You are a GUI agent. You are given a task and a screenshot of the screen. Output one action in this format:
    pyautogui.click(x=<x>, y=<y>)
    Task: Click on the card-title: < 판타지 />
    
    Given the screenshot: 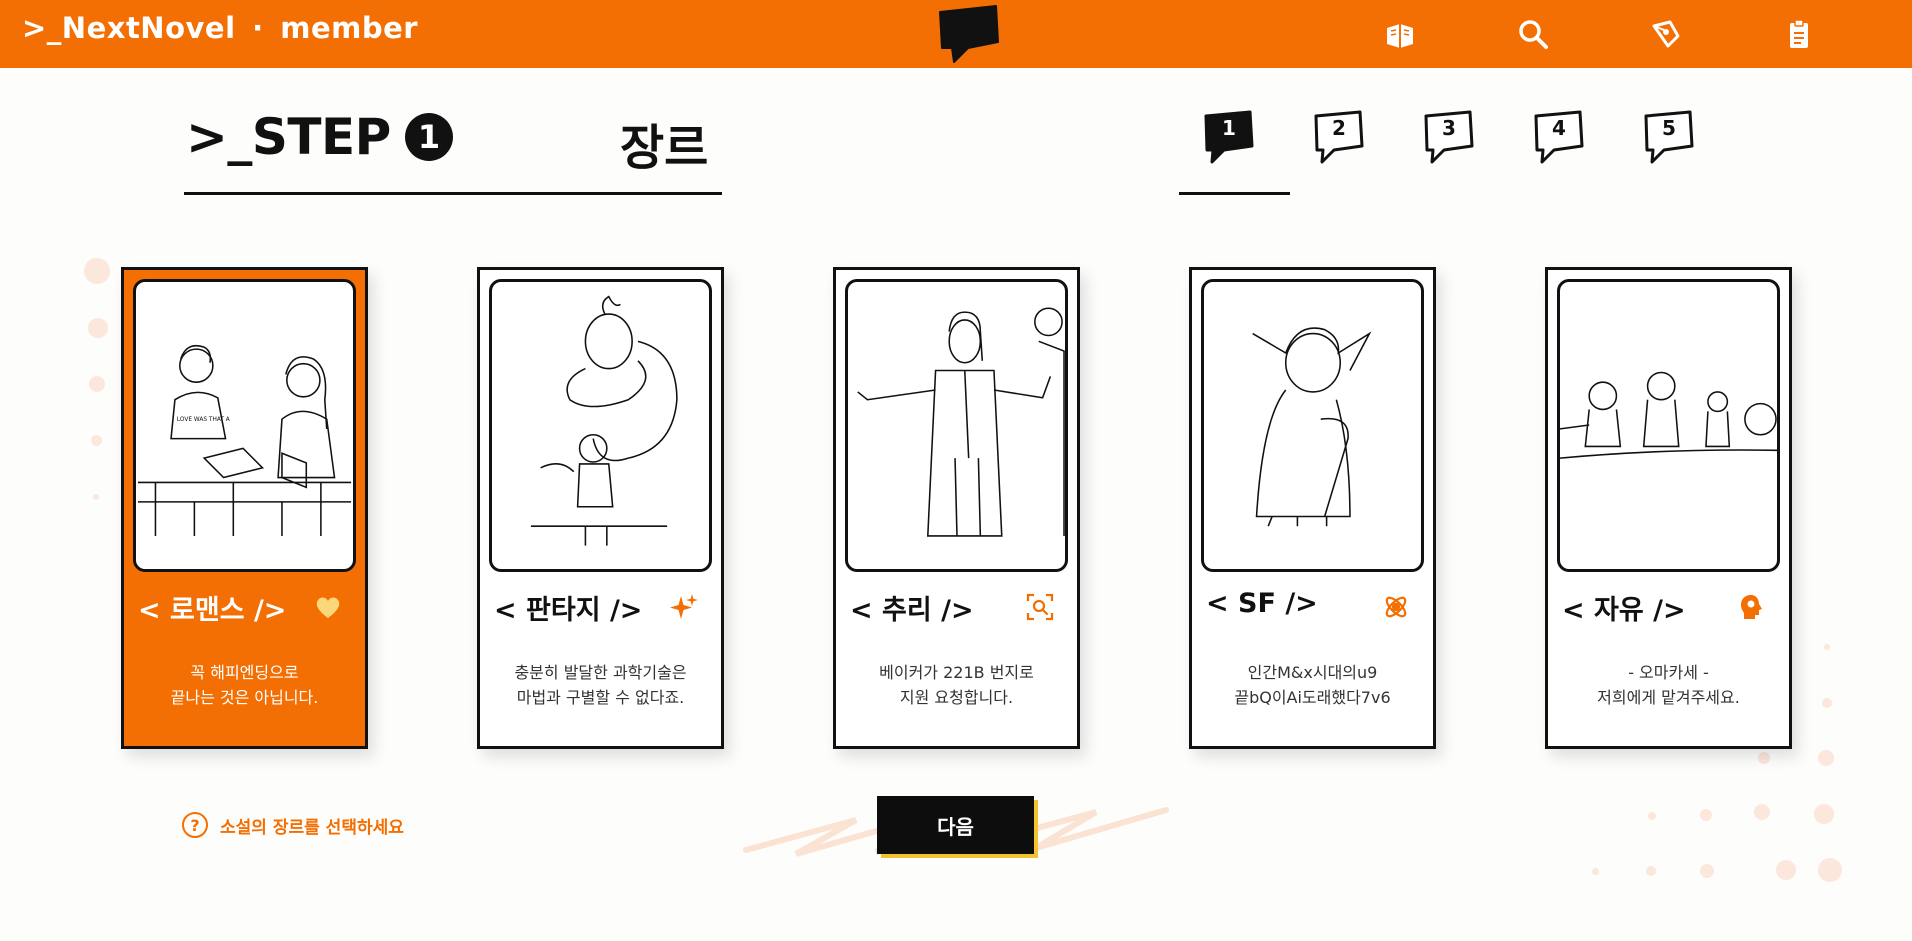 What is the action you would take?
    pyautogui.click(x=568, y=610)
    